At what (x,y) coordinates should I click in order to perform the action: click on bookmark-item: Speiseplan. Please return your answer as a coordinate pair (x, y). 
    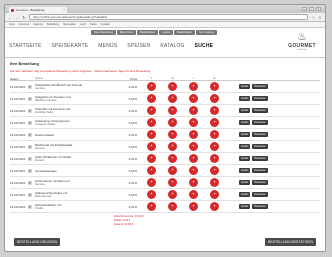
    Looking at the image, I should click on (69, 24).